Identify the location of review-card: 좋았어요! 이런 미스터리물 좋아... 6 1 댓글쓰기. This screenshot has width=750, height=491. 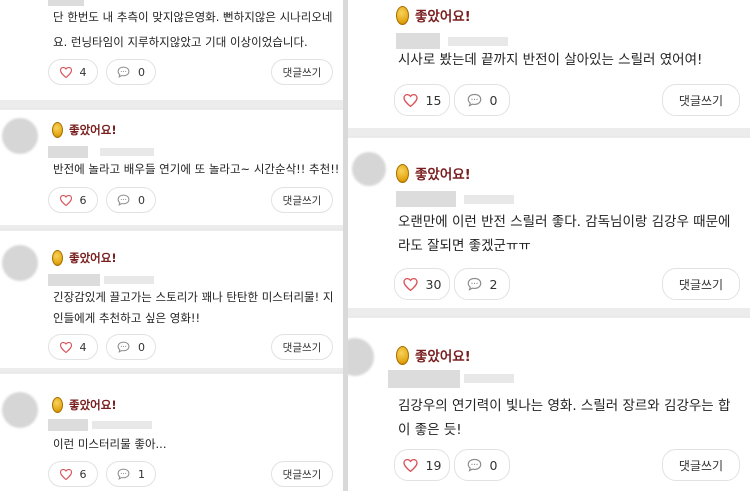
(171, 432).